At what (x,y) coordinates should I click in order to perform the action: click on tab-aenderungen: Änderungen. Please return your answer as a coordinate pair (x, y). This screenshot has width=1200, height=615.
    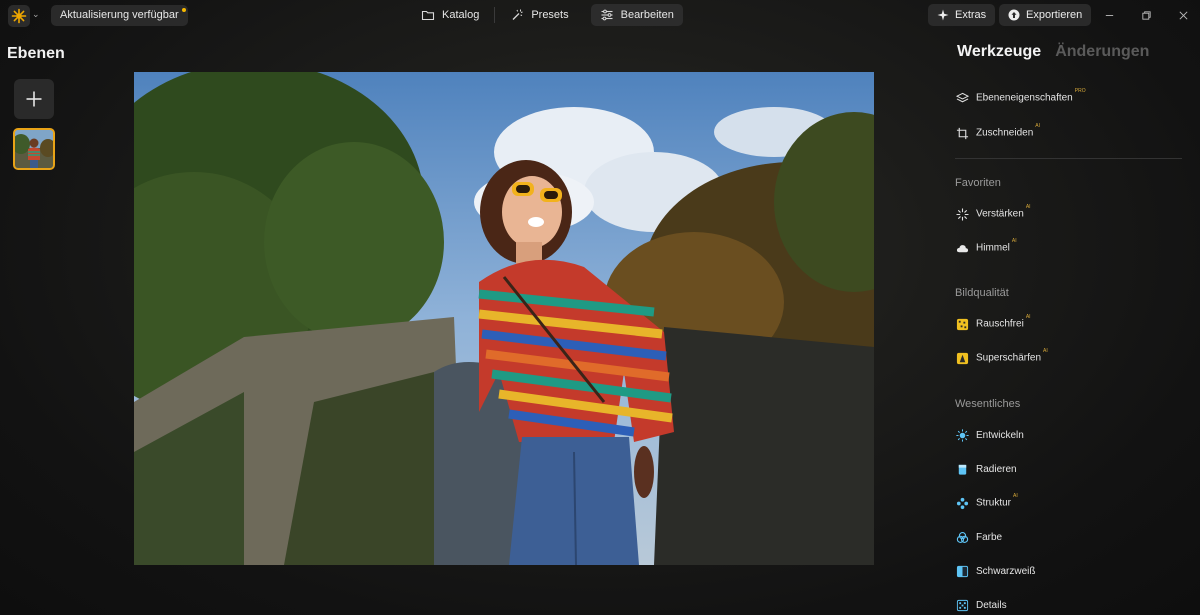
    Looking at the image, I should click on (1102, 52).